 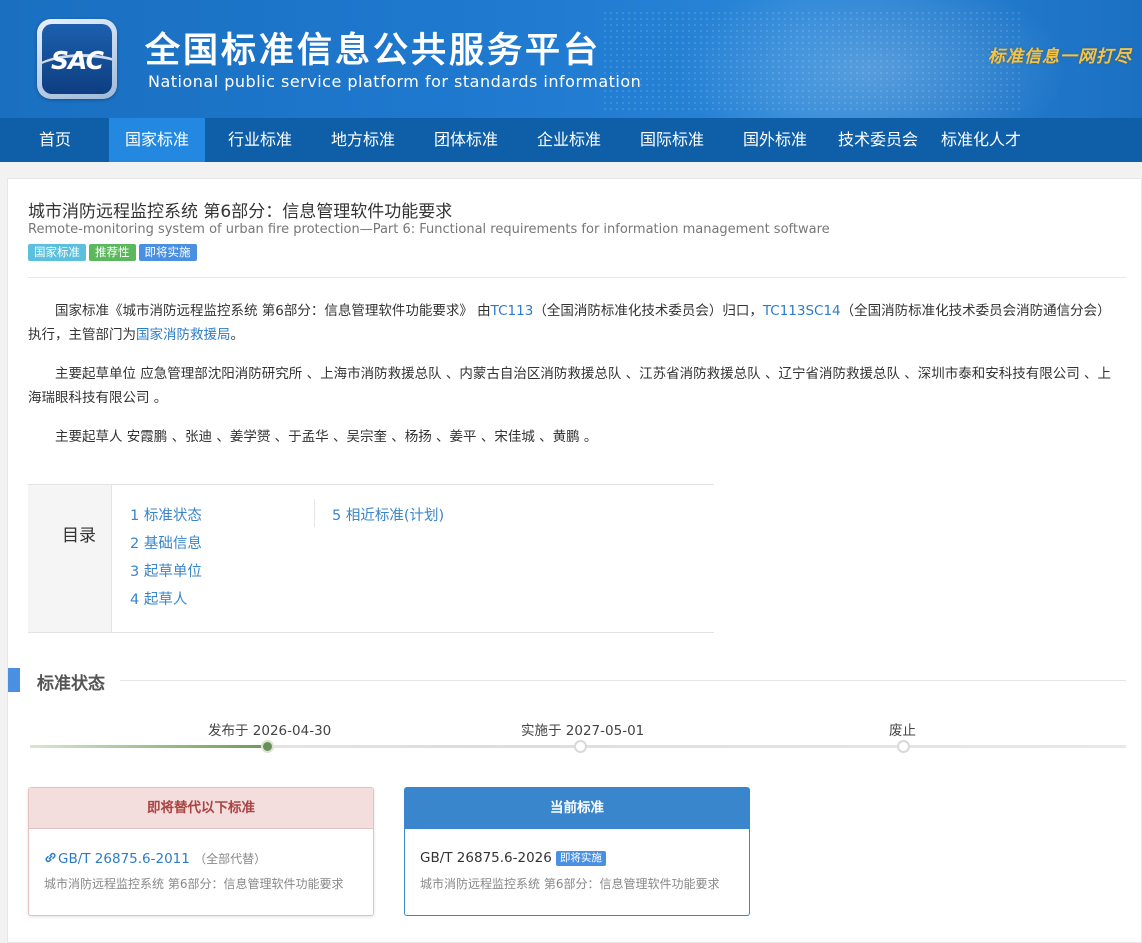 I want to click on timeline-progress, so click(x=149, y=746).